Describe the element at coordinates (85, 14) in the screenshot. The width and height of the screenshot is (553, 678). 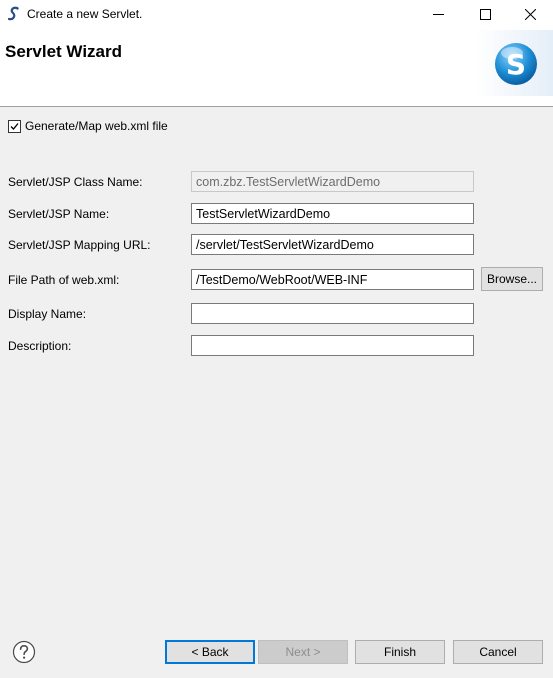
I see `window-title: Create a new Servlet.` at that location.